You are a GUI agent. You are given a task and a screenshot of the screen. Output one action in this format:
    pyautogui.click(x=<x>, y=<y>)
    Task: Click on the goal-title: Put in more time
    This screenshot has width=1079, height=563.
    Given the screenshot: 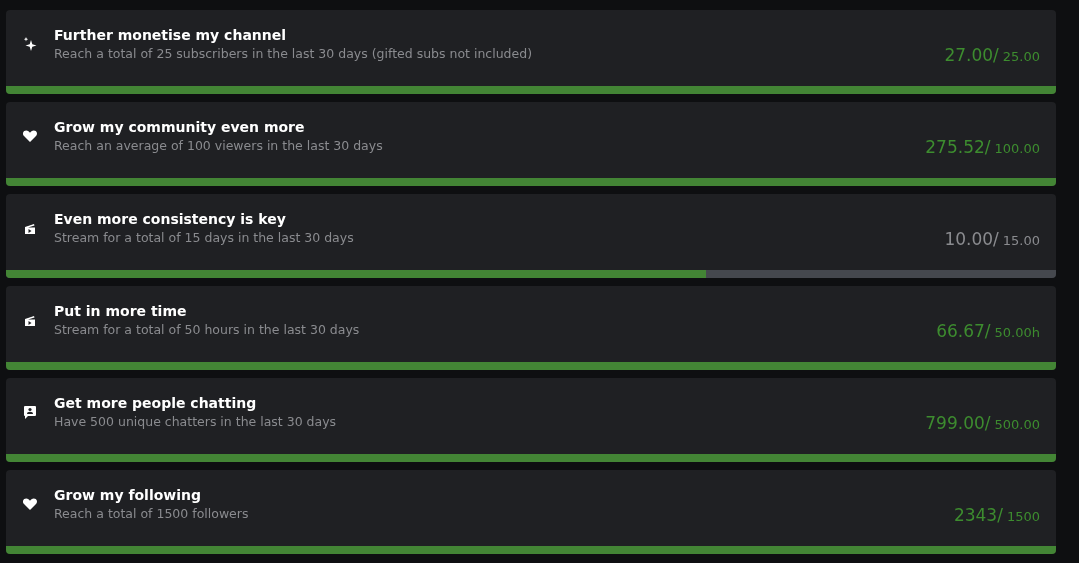 What is the action you would take?
    pyautogui.click(x=121, y=311)
    